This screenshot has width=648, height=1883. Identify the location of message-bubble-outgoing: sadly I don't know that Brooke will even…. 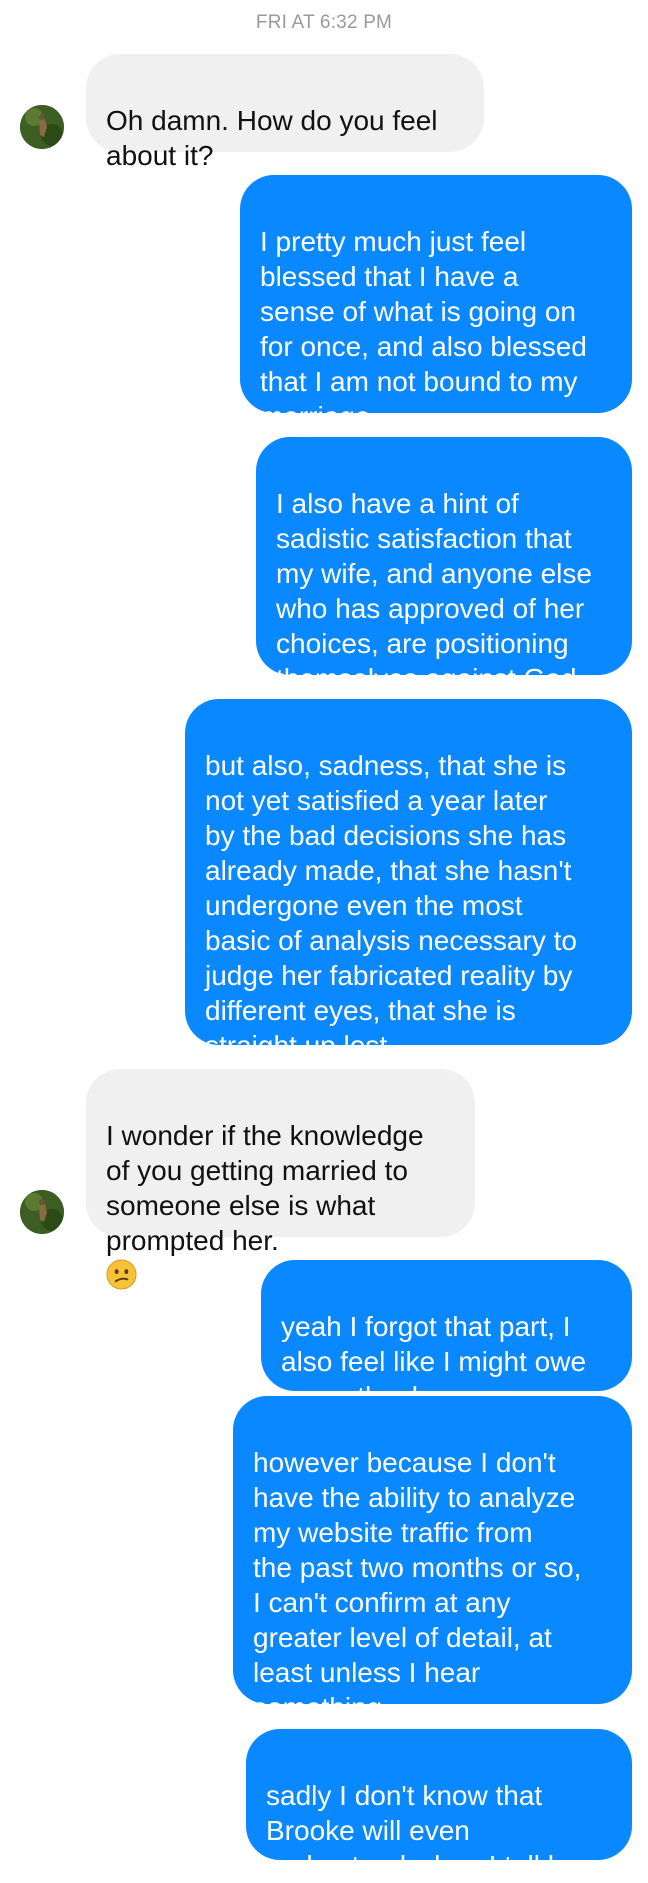
(439, 1805).